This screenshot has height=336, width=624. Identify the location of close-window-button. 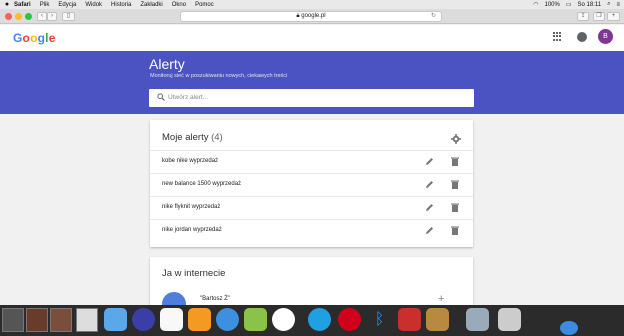
(8, 16).